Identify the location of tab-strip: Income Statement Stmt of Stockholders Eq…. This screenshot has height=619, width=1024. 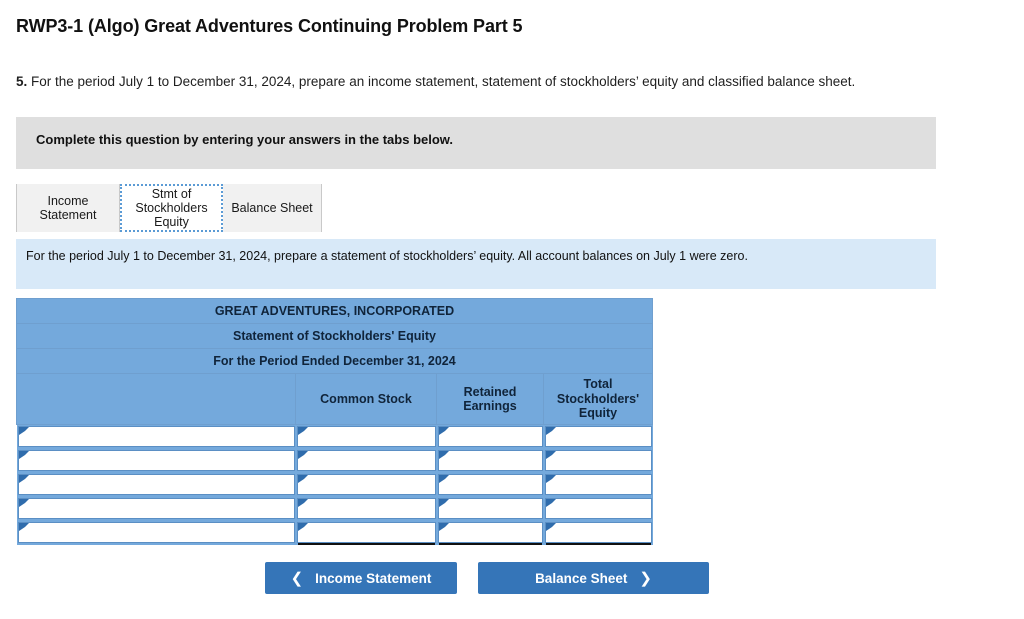
(476, 208).